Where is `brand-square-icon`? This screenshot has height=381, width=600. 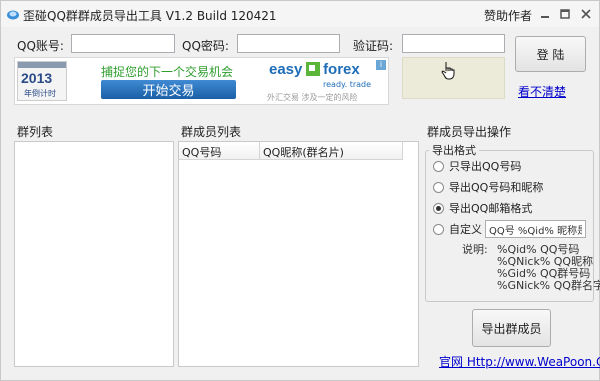 brand-square-icon is located at coordinates (312, 69).